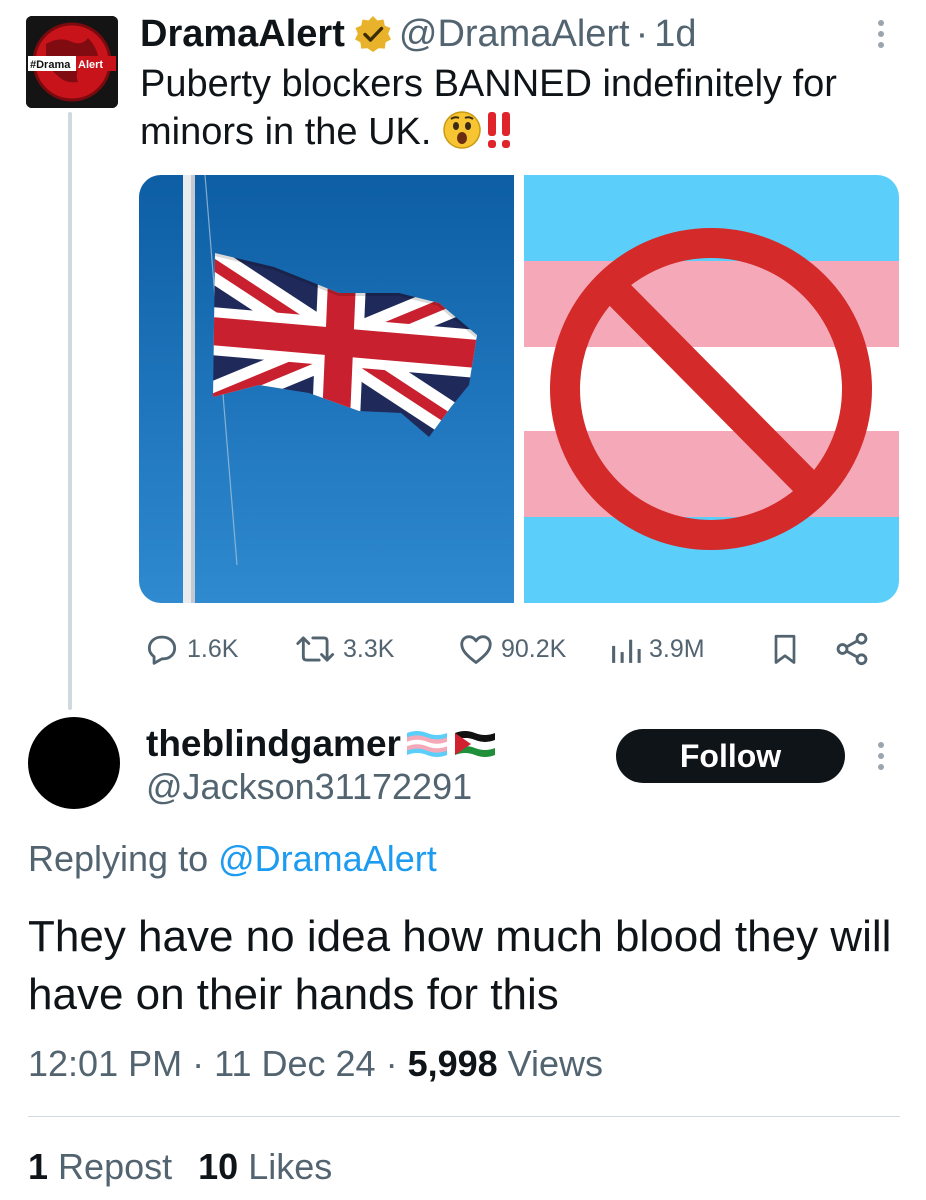  Describe the element at coordinates (476, 649) in the screenshot. I see `heart-icon` at that location.